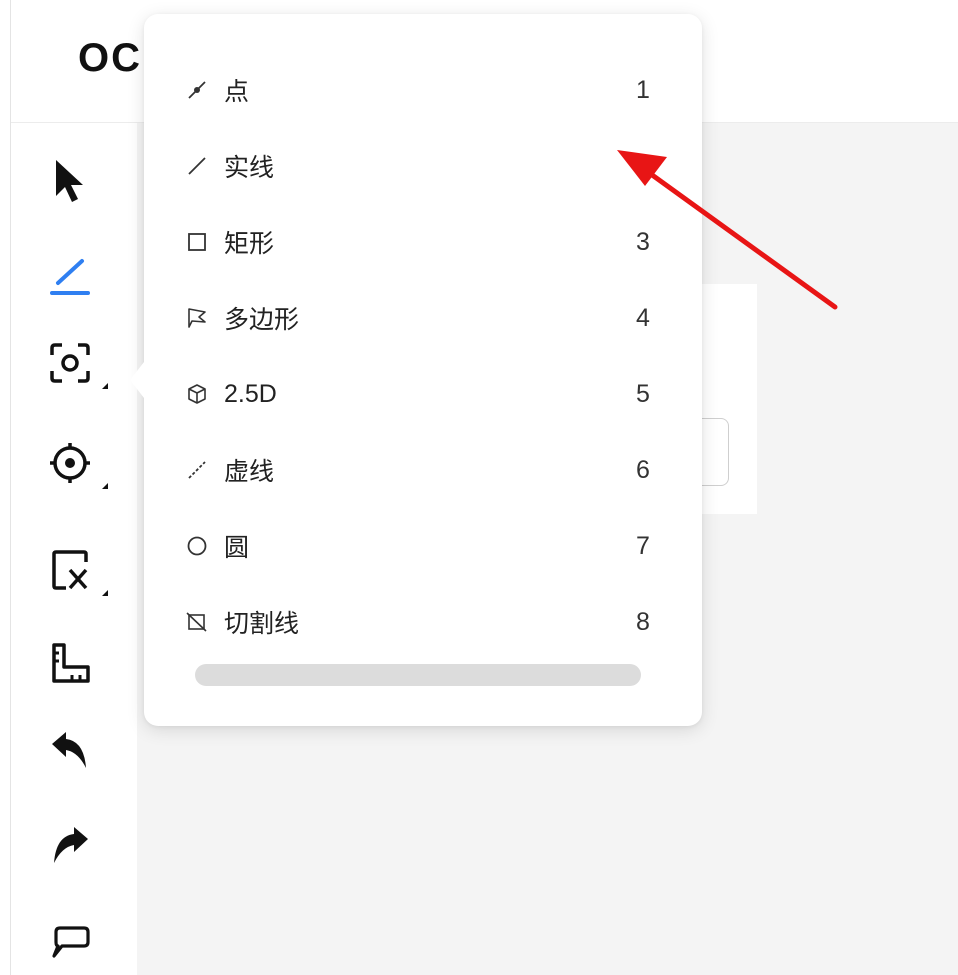  Describe the element at coordinates (425, 470) in the screenshot. I see `menu-item-dashed-line: 虚线 6` at that location.